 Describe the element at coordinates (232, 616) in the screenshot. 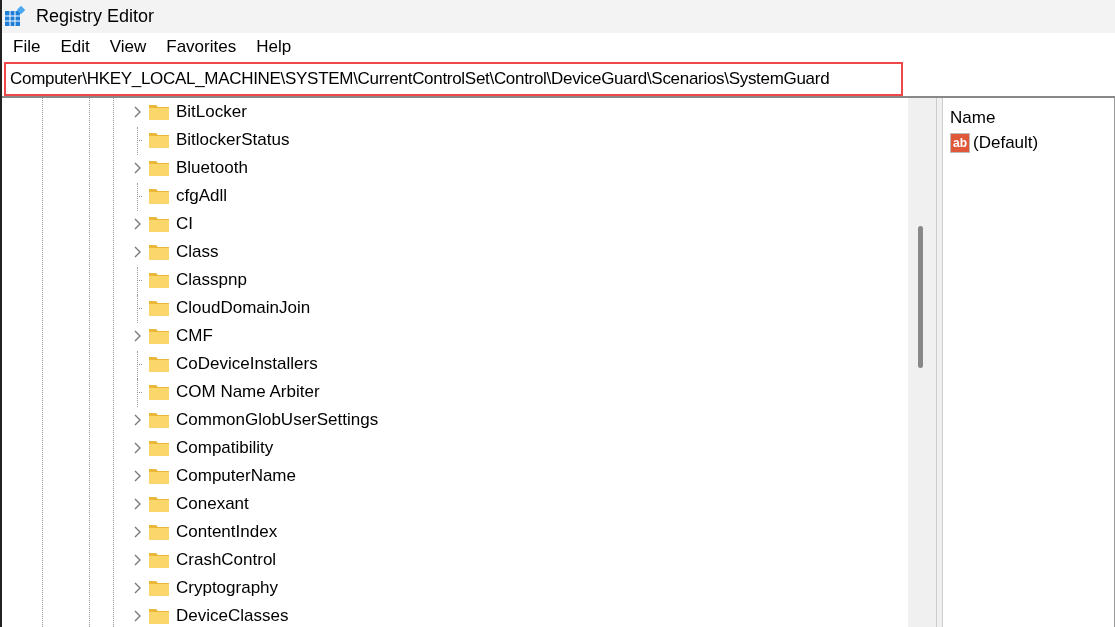

I see `tree-item: DeviceClasses` at that location.